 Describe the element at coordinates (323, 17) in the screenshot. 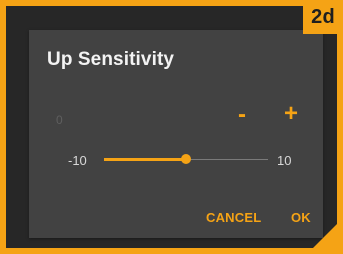

I see `step-badge: 2d` at that location.